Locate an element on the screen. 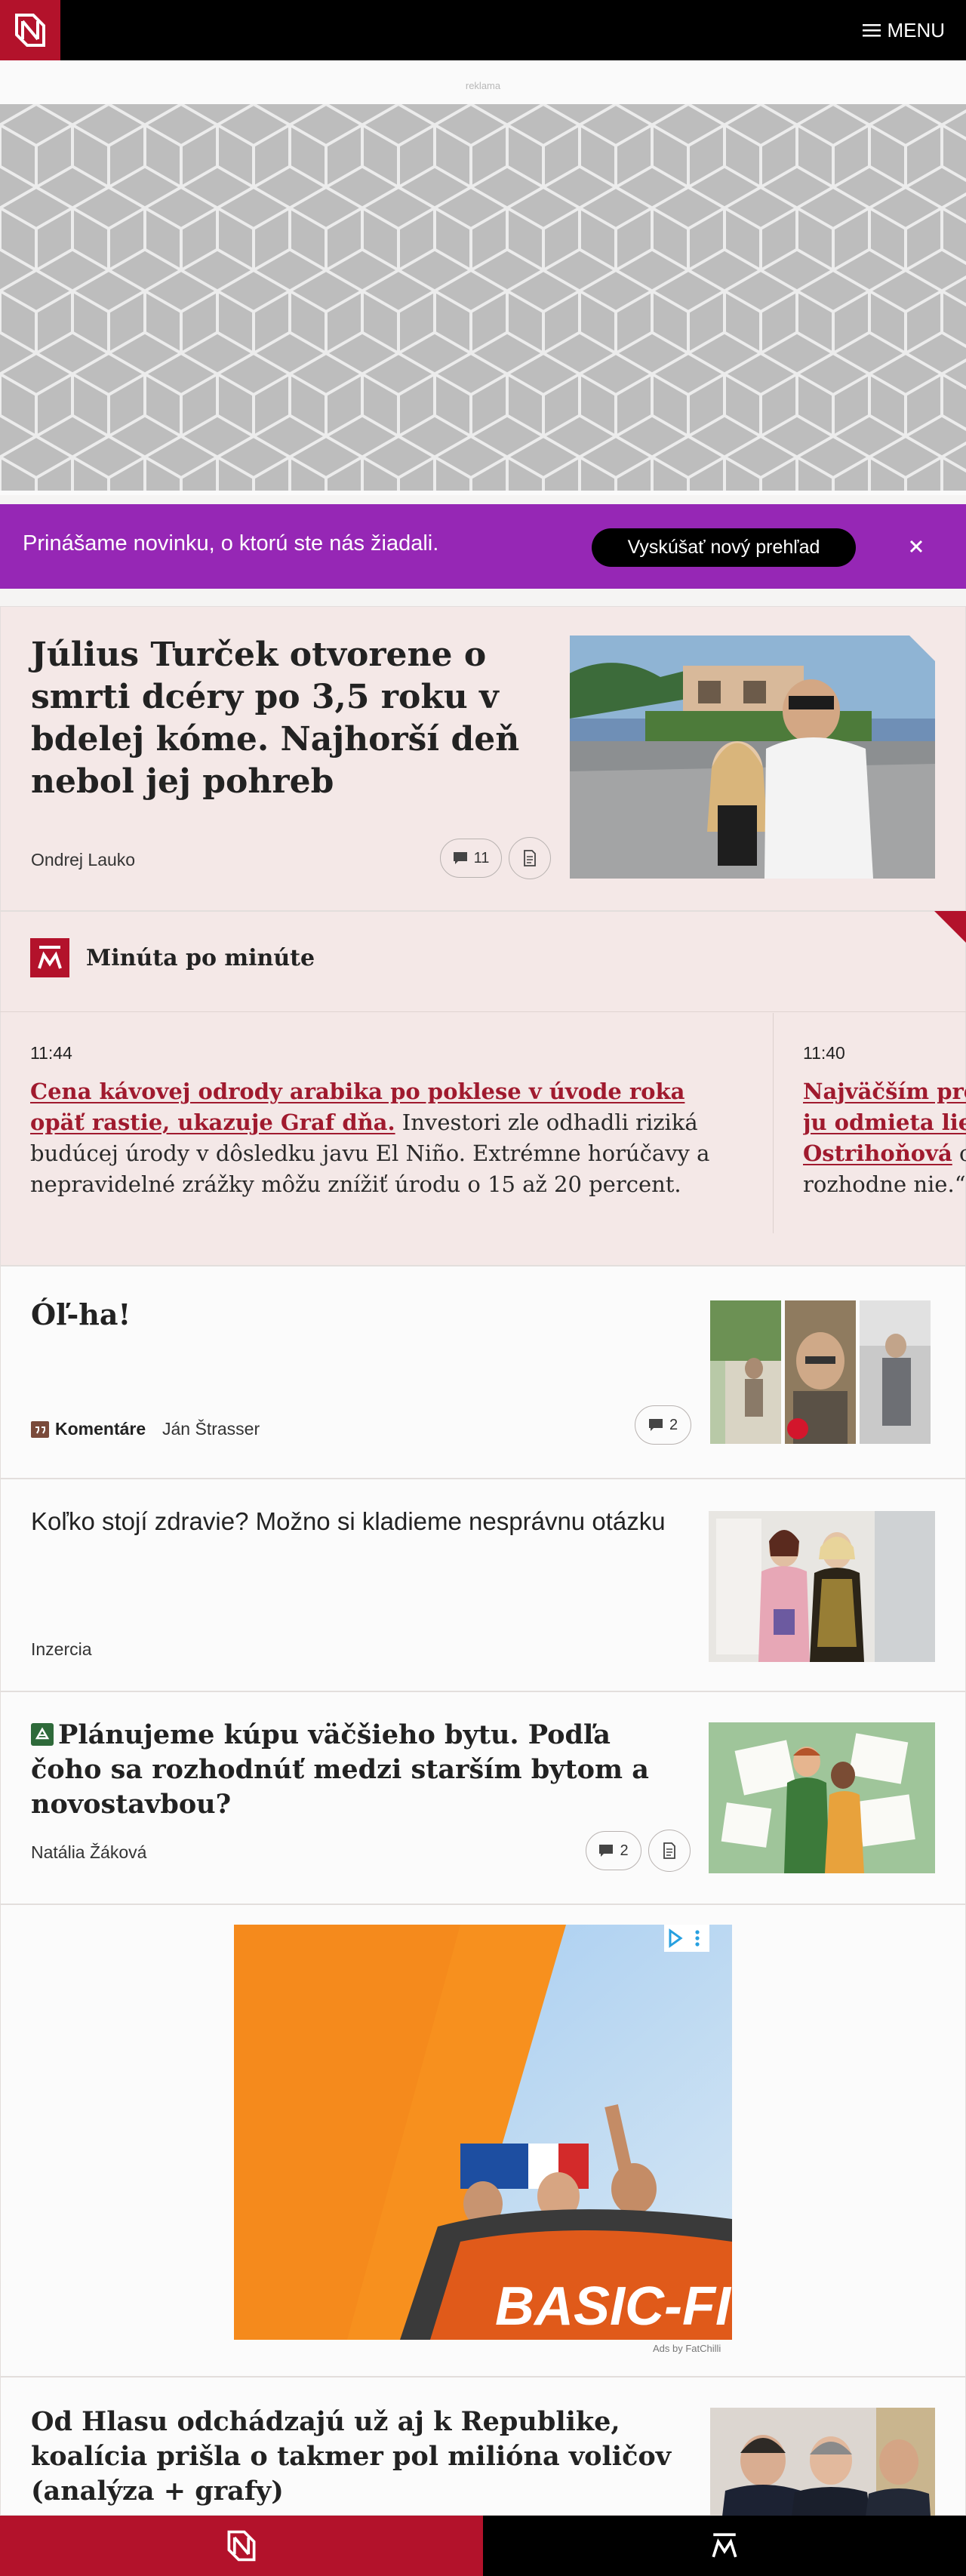  live-feed-title: Minúta po minúte is located at coordinates (200, 957).